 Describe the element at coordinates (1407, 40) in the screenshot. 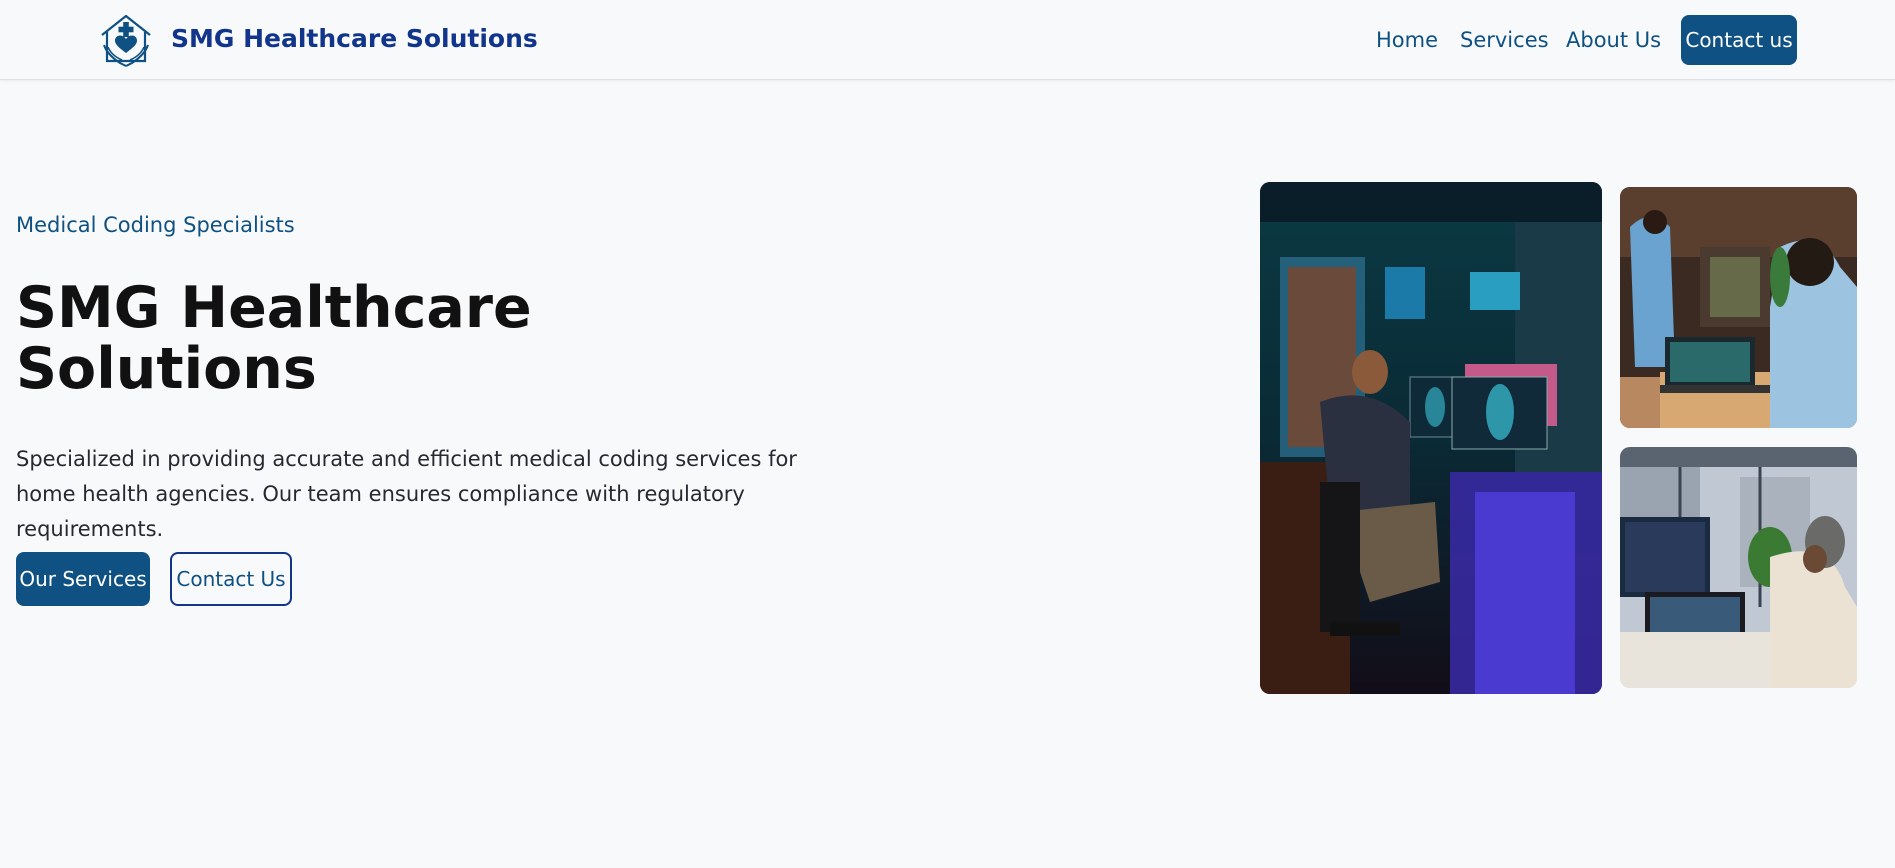

I see `nav-home: Home` at that location.